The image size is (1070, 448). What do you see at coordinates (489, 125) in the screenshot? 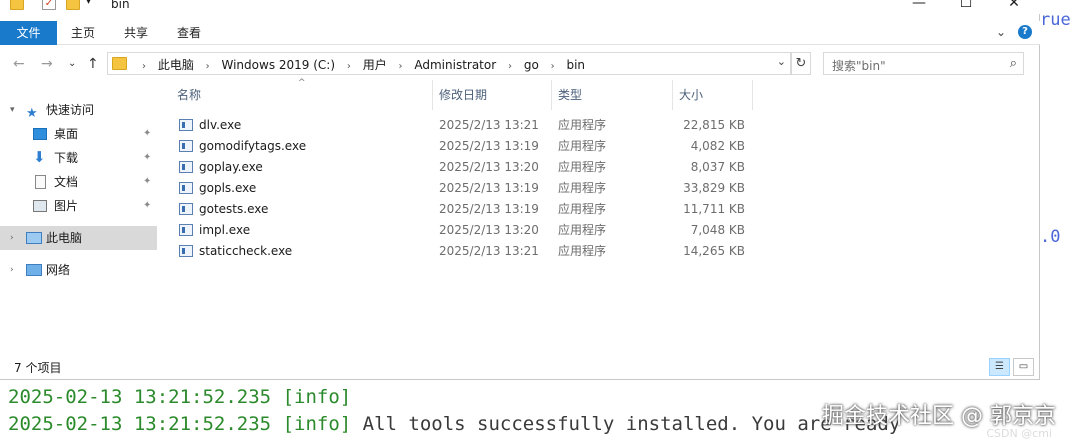
I see `file-date: 2025/2/13 13:21` at bounding box center [489, 125].